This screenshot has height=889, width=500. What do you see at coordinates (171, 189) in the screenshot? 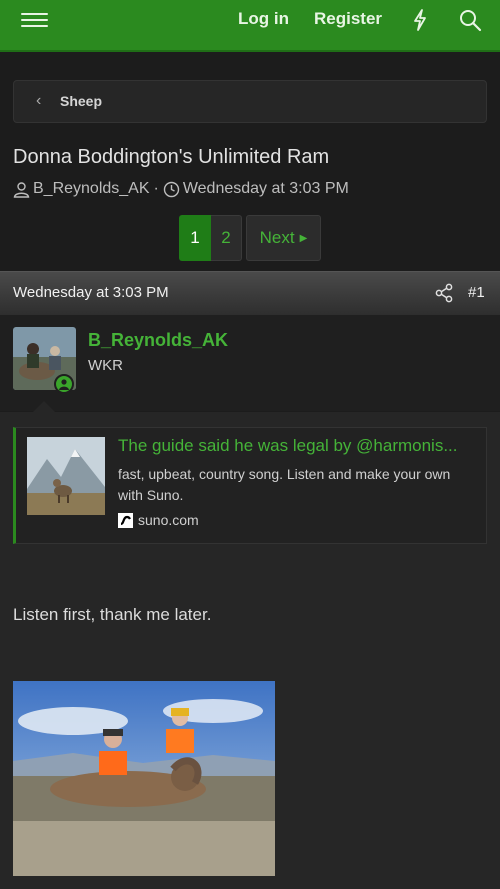
I see `clock-icon` at bounding box center [171, 189].